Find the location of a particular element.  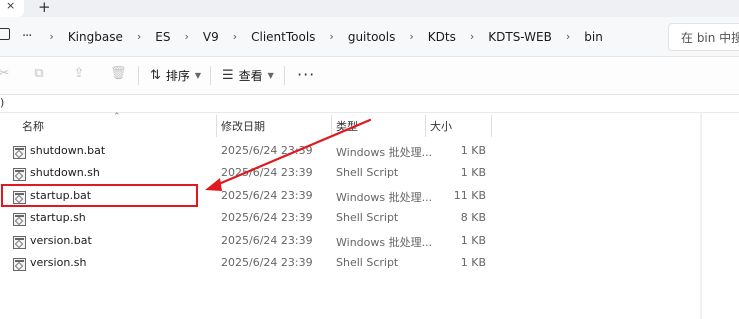

breadcrumb-item-kdts-web: KDTS-WEB is located at coordinates (520, 37).